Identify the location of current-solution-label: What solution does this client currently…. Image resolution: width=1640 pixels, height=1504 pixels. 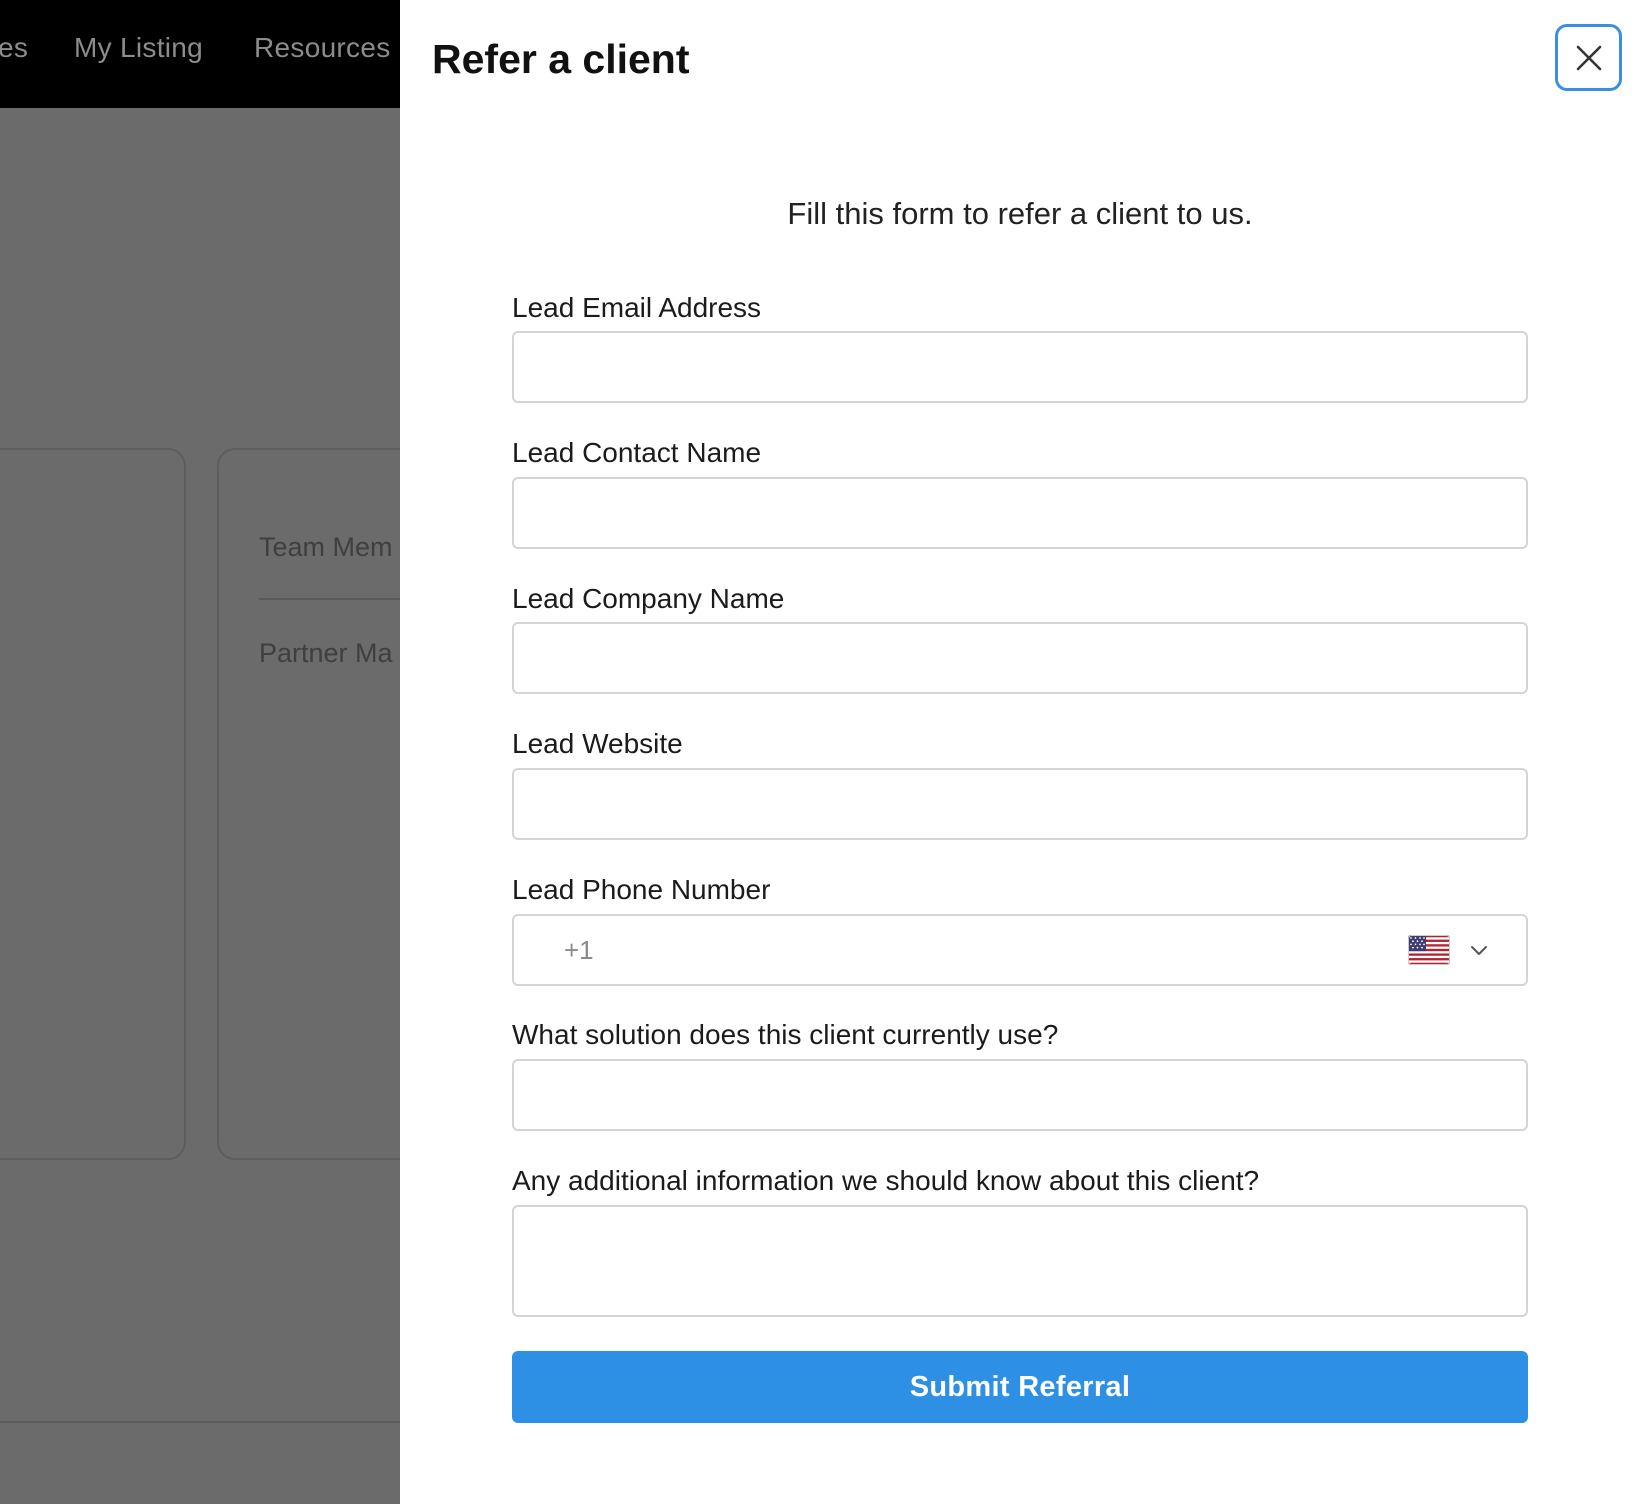
(785, 1034).